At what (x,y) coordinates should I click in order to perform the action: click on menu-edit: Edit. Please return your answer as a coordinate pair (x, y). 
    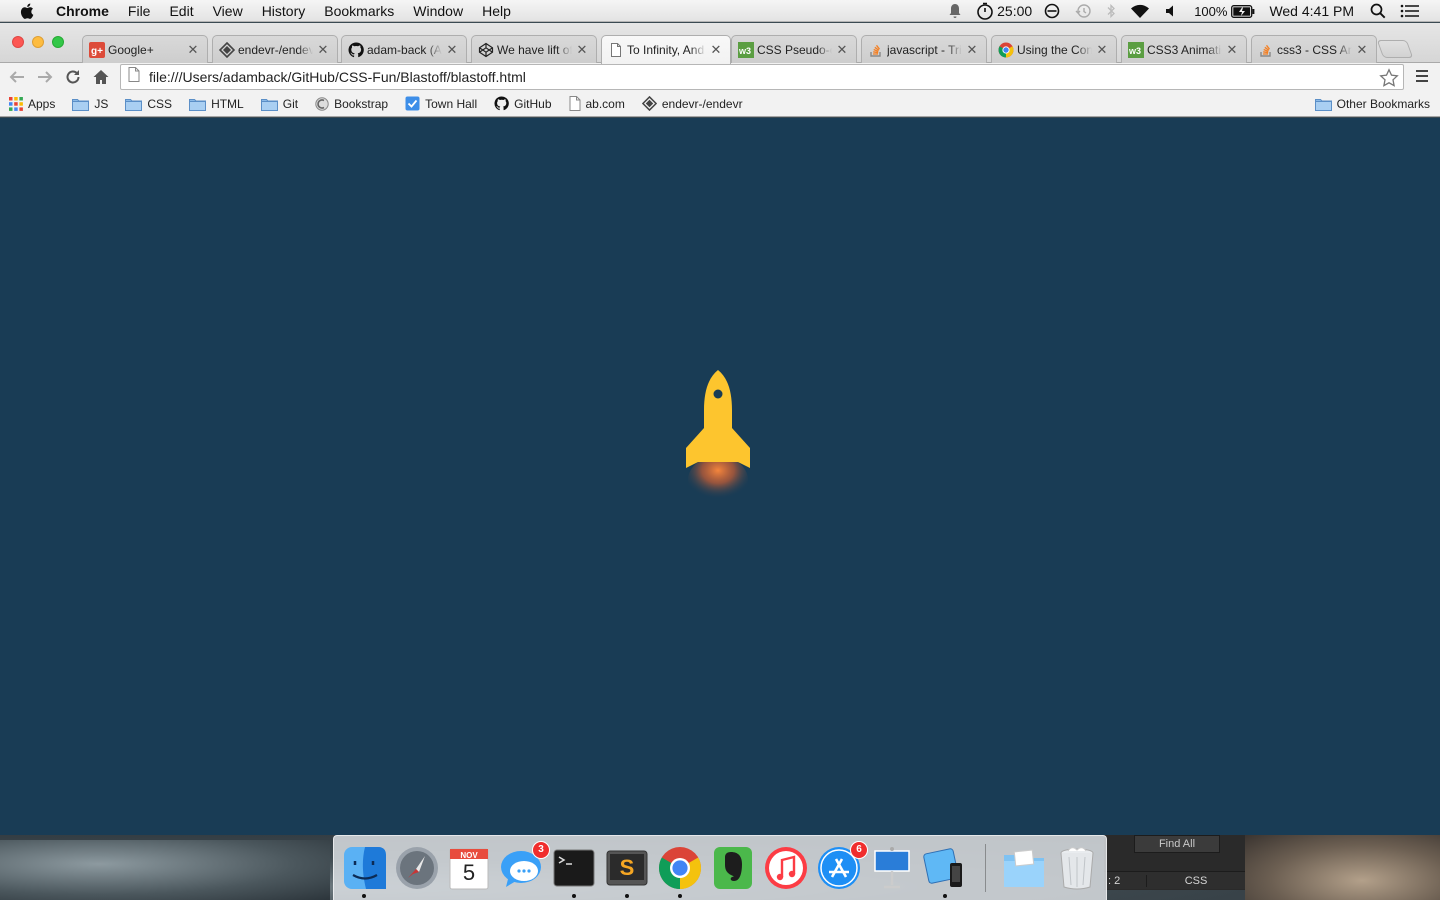
    Looking at the image, I should click on (181, 11).